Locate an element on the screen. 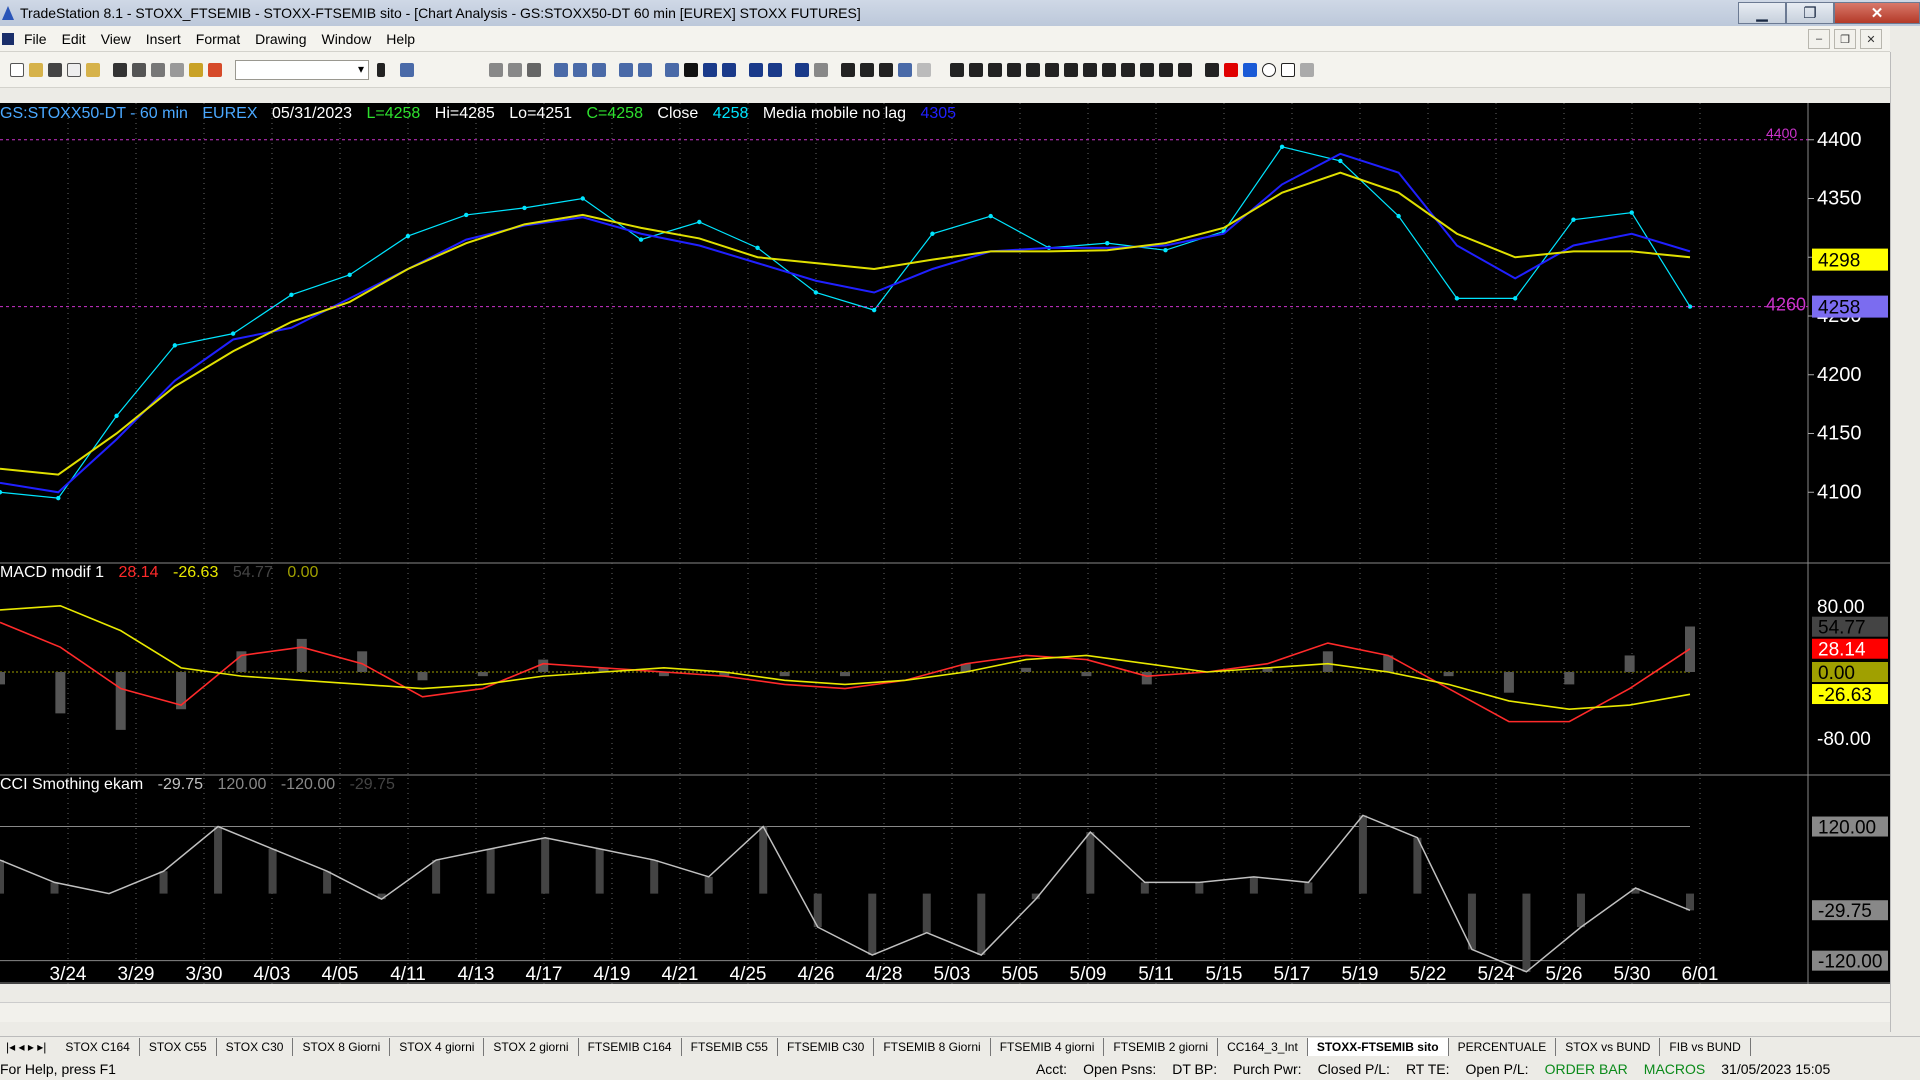 This screenshot has width=1920, height=1080. print-icon is located at coordinates (120, 69).